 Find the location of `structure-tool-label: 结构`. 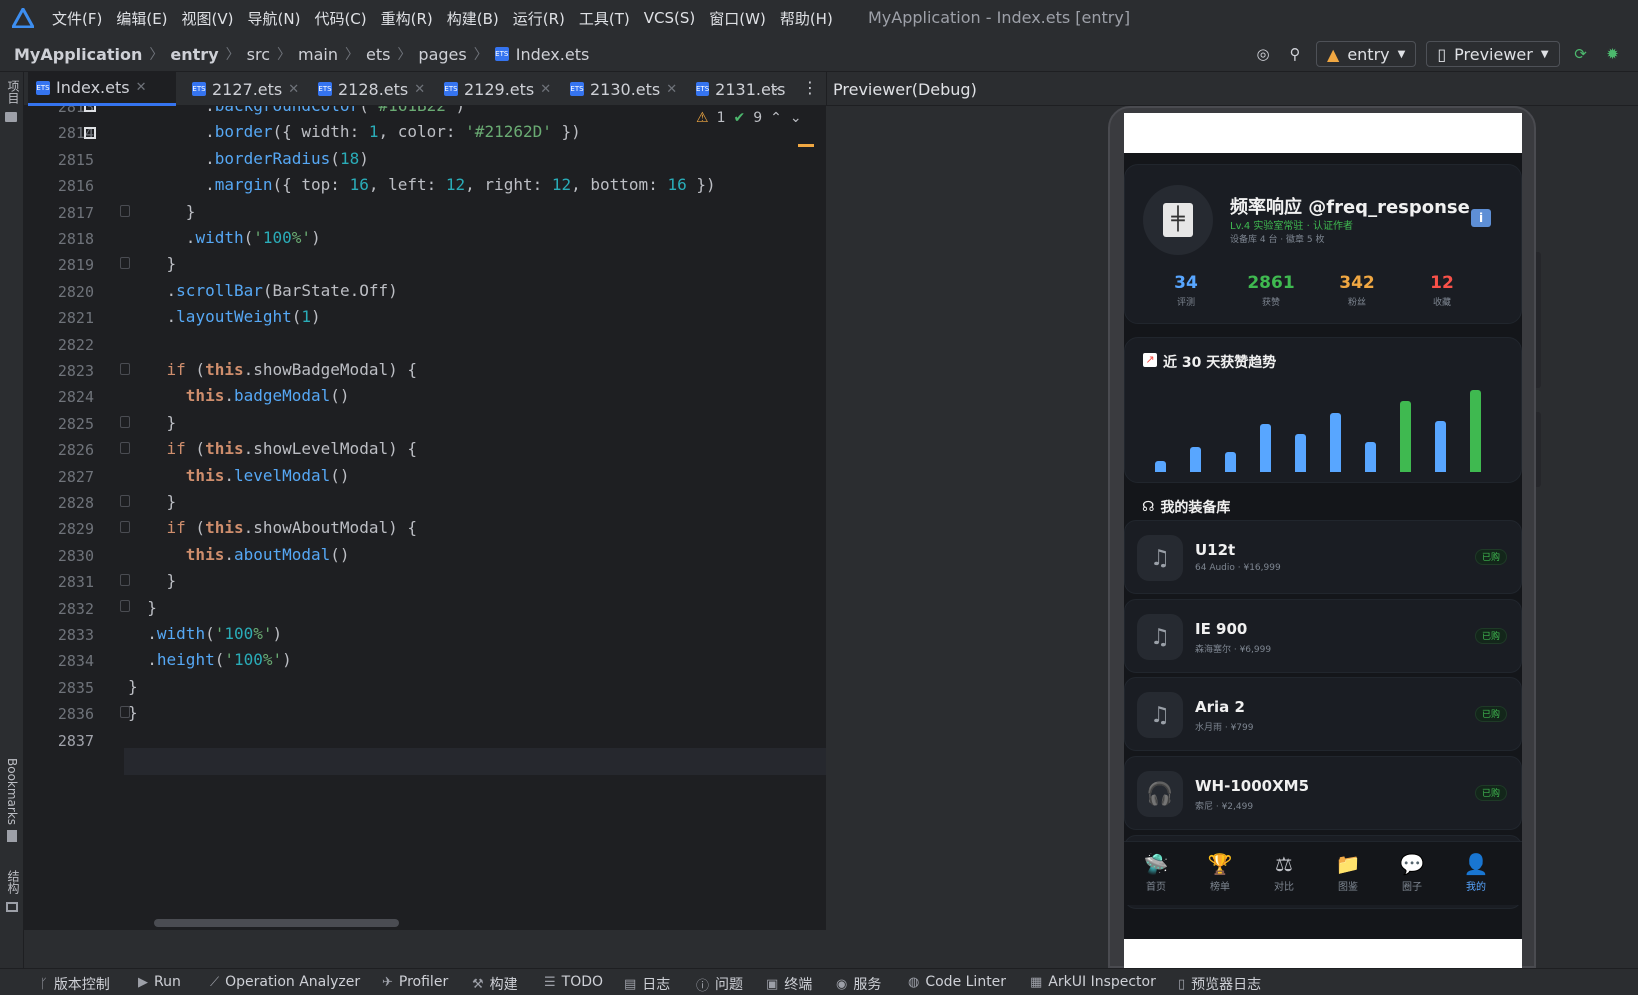

structure-tool-label: 结构 is located at coordinates (13, 882).